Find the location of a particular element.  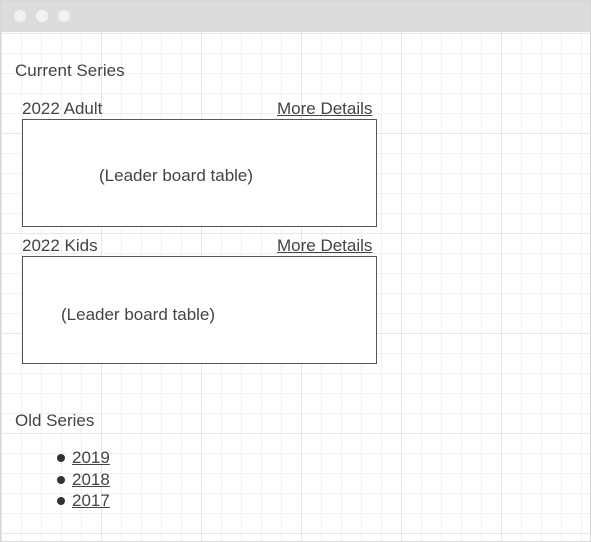

old-series-list: 2019 2018 2017 is located at coordinates (83, 479).